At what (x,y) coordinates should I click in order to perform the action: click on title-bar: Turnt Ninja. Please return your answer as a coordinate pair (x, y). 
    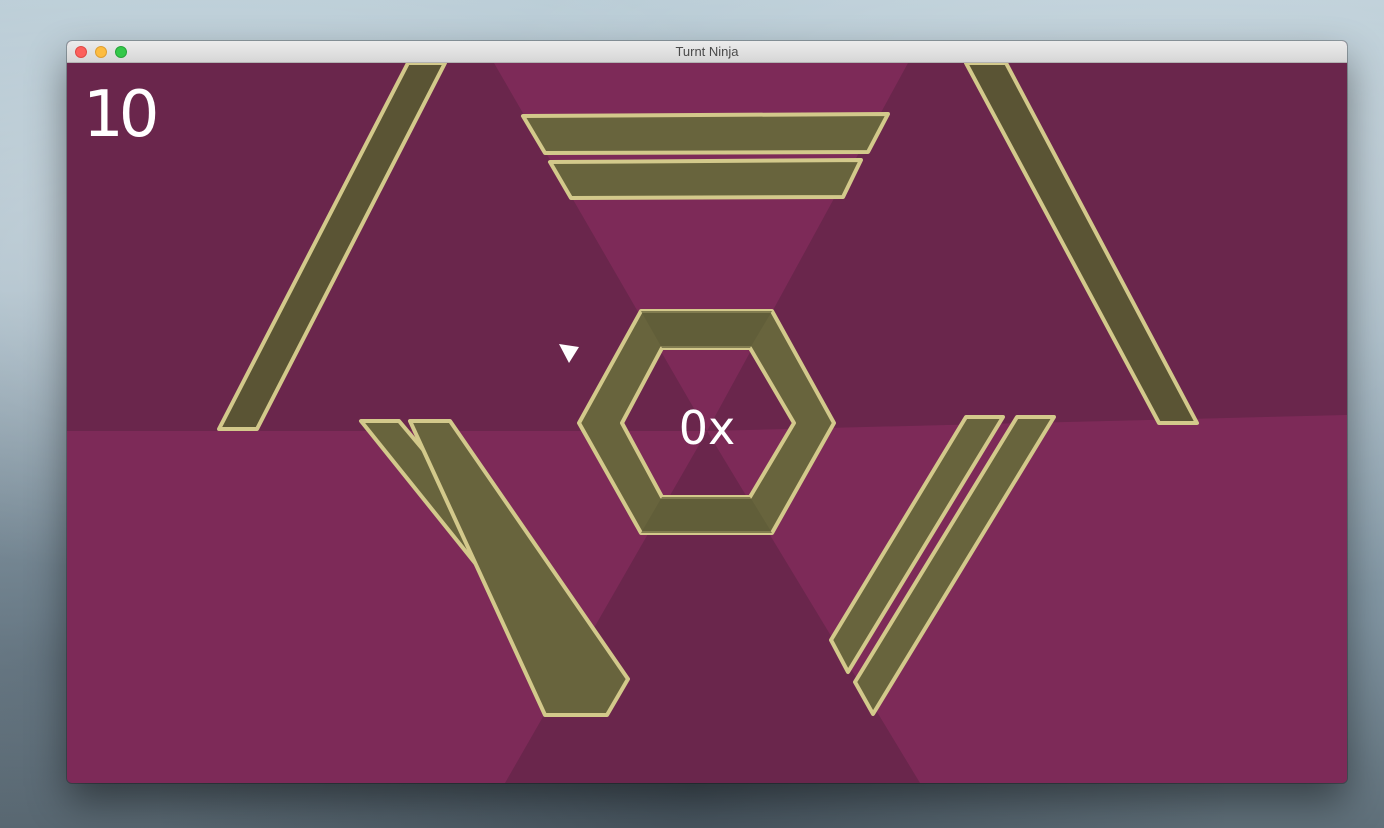
    Looking at the image, I should click on (707, 52).